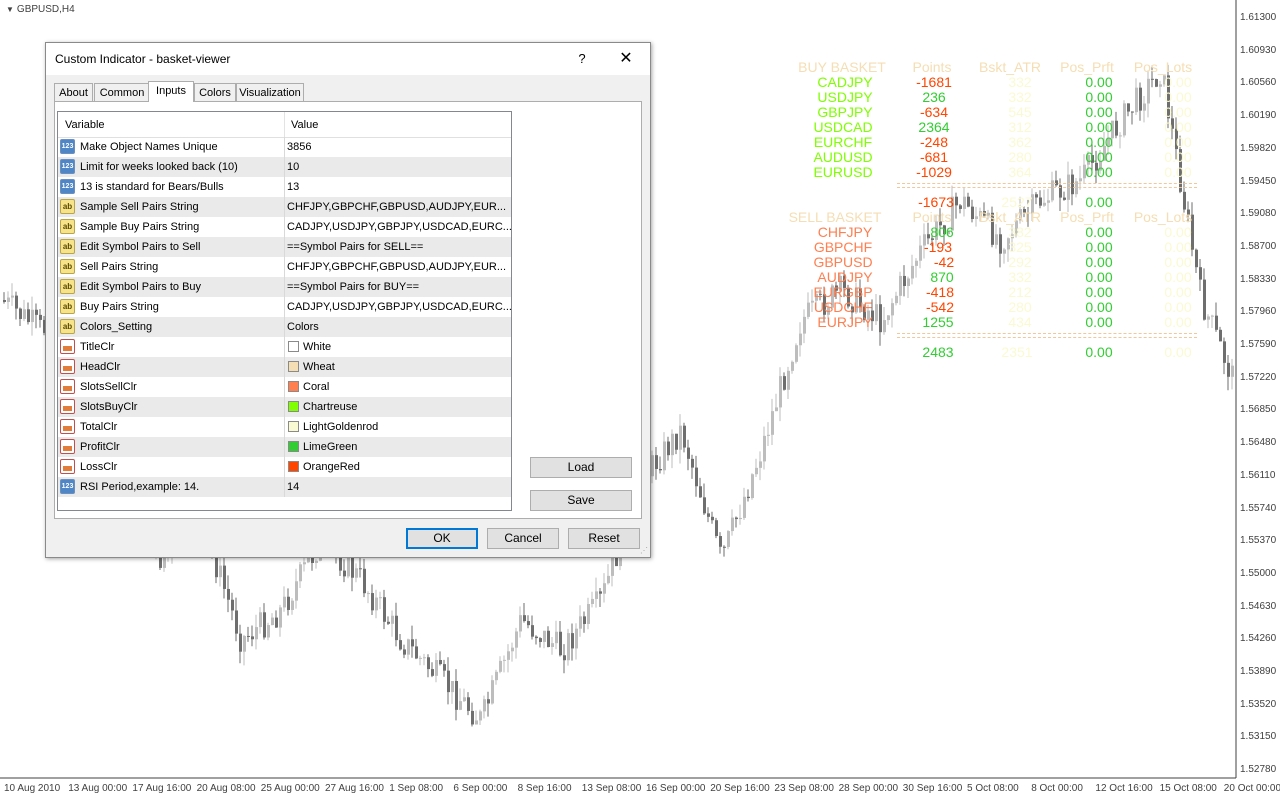 This screenshot has height=800, width=1280. Describe the element at coordinates (284, 124) in the screenshot. I see `column-divider` at that location.